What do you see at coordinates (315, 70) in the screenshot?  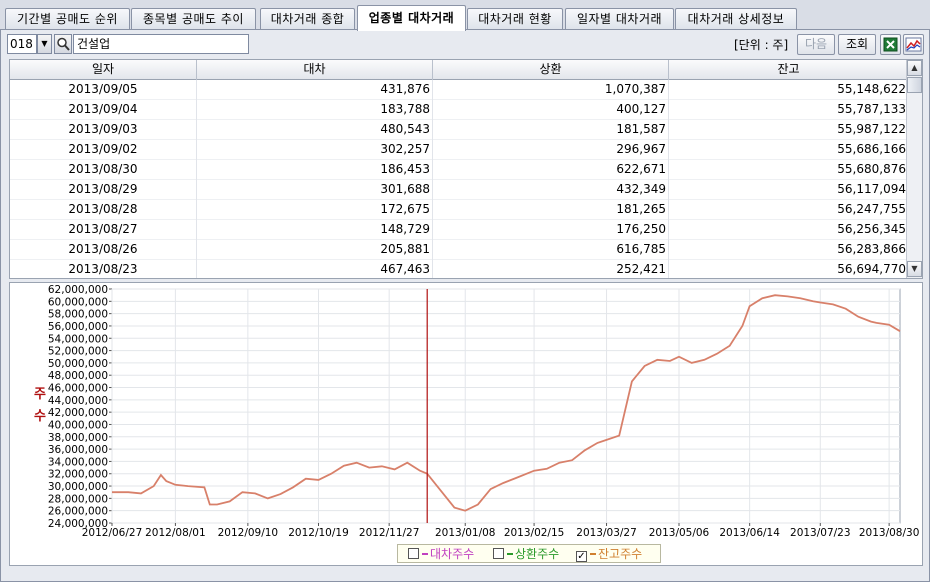 I see `col-header-loan: 대차` at bounding box center [315, 70].